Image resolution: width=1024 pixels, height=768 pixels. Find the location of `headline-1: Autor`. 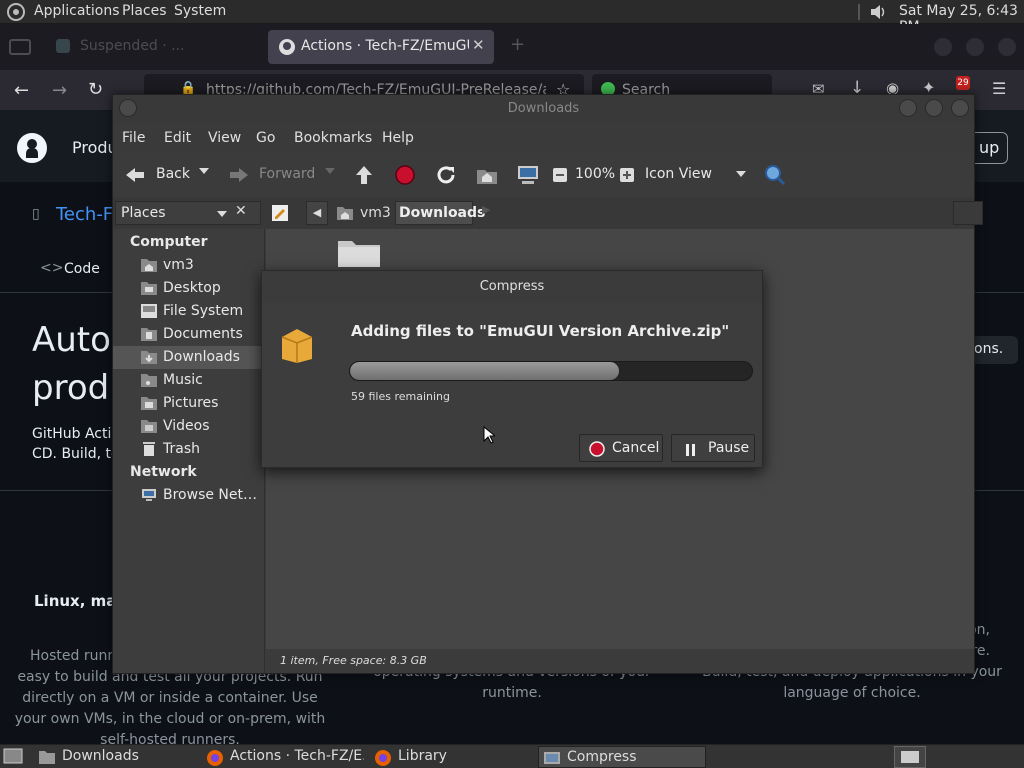

headline-1: Autor is located at coordinates (78, 340).